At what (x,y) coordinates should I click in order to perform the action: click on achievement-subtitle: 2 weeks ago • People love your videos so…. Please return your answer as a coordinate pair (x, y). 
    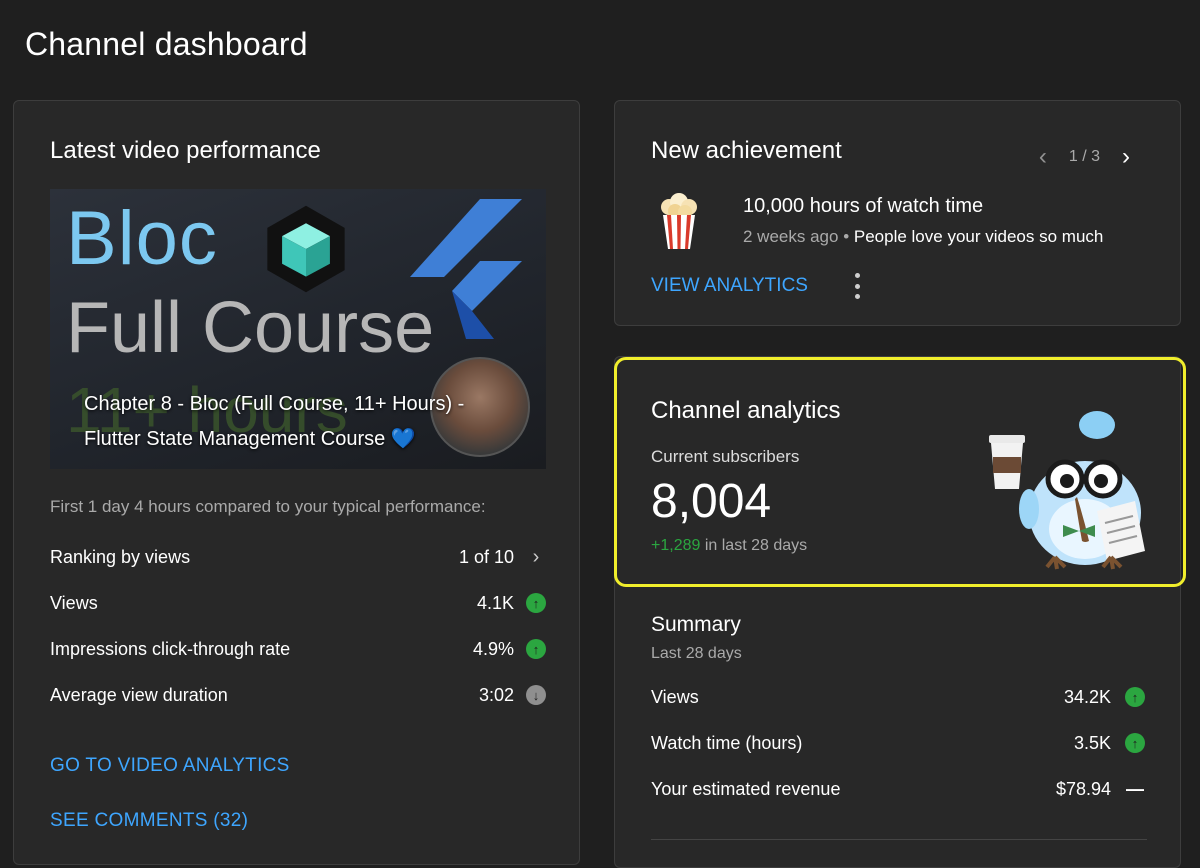
    Looking at the image, I should click on (923, 237).